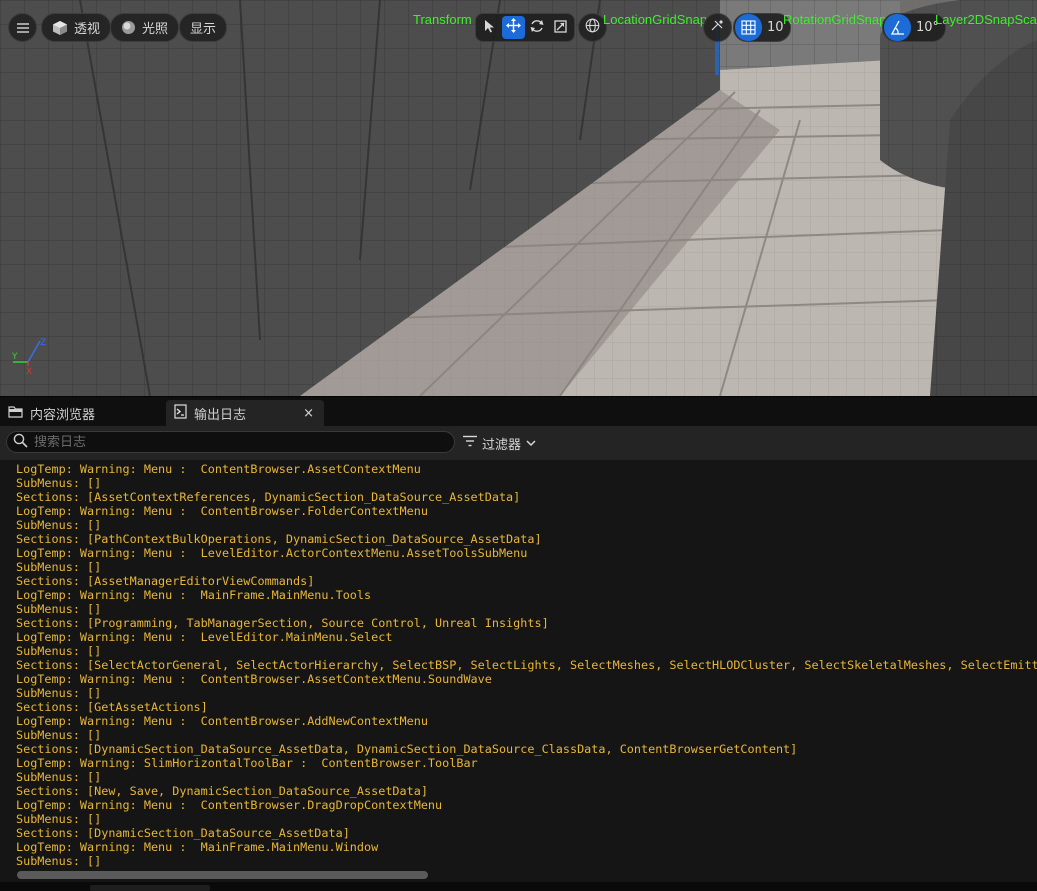 The image size is (1037, 891). What do you see at coordinates (14, 357) in the screenshot?
I see `axis-y-label: Y` at bounding box center [14, 357].